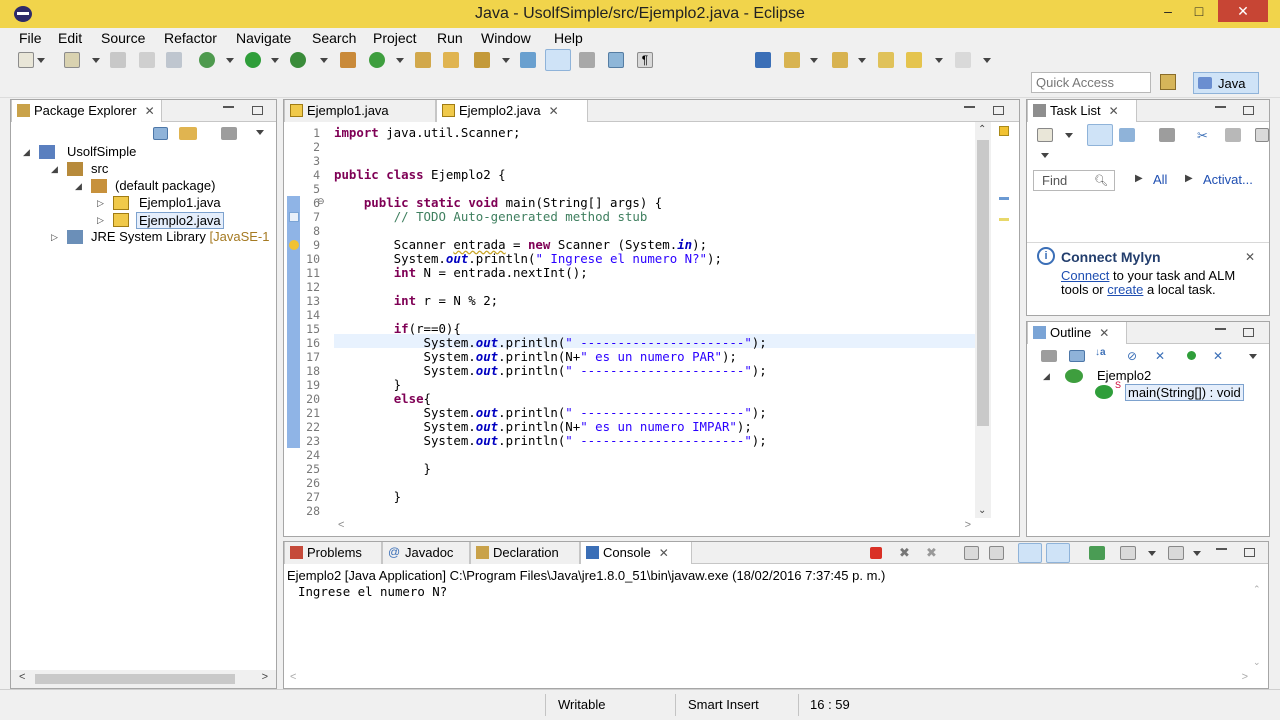 The image size is (1280, 720). I want to click on external-tools-icon, so click(298, 60).